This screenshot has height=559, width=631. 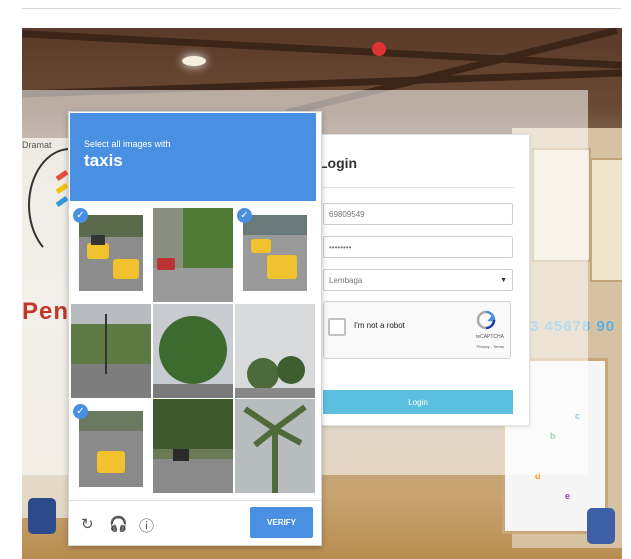 What do you see at coordinates (489, 337) in the screenshot?
I see `recaptcha-brand: reCAPTCHA` at bounding box center [489, 337].